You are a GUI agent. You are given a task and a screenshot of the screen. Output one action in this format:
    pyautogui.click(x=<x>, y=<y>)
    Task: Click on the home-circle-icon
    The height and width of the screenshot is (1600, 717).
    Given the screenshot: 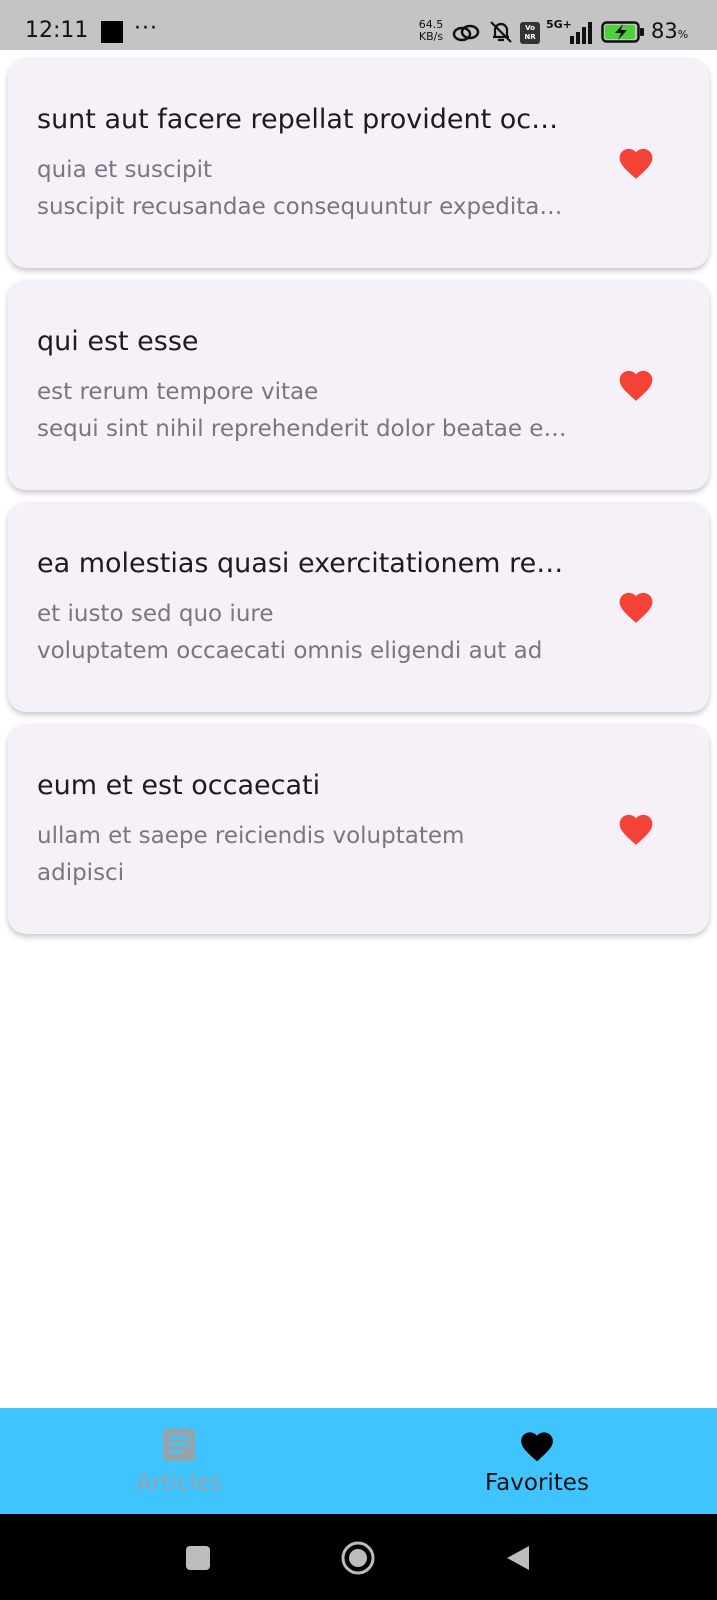 What is the action you would take?
    pyautogui.click(x=358, y=1558)
    